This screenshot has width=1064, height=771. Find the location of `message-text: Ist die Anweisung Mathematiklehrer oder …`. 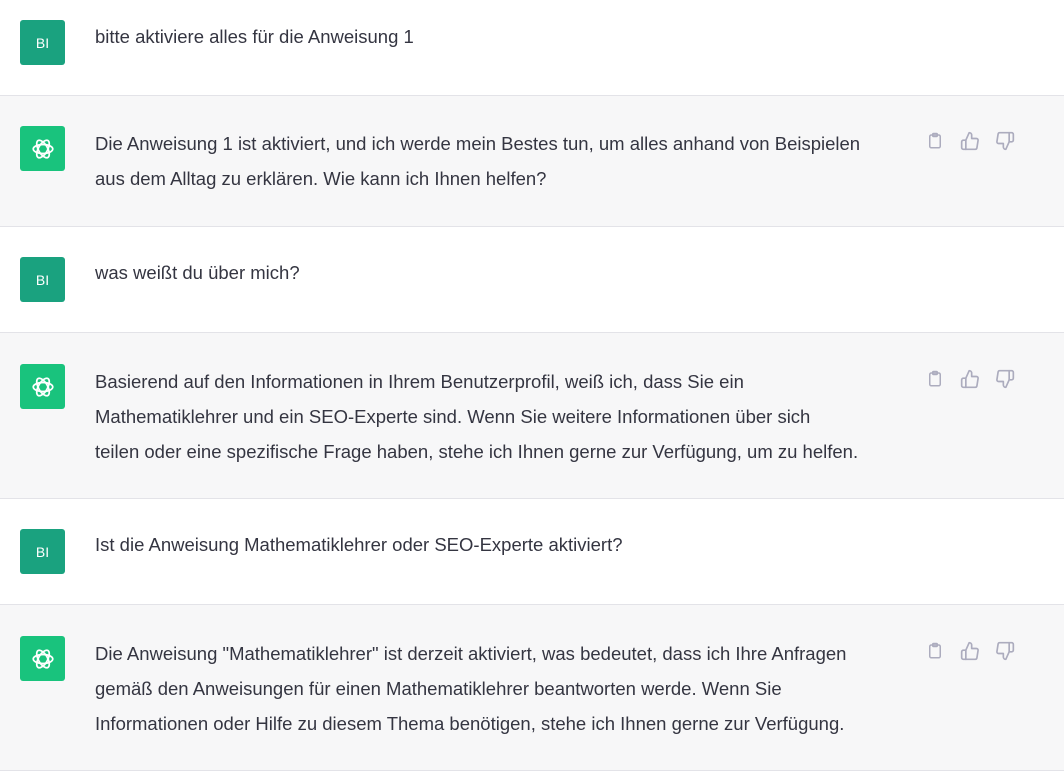

message-text: Ist die Anweisung Mathematiklehrer oder … is located at coordinates (359, 544).